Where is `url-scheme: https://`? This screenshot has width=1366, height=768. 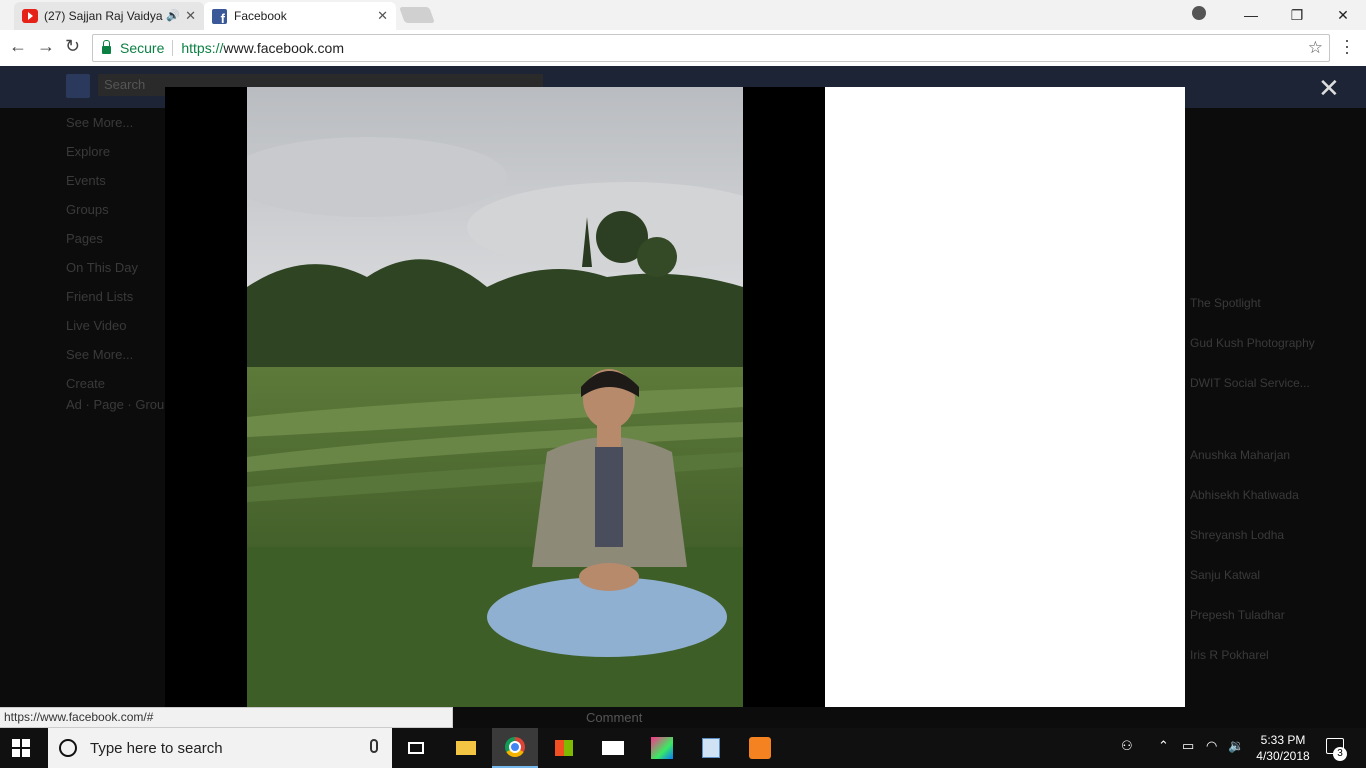
url-scheme: https:// is located at coordinates (202, 48).